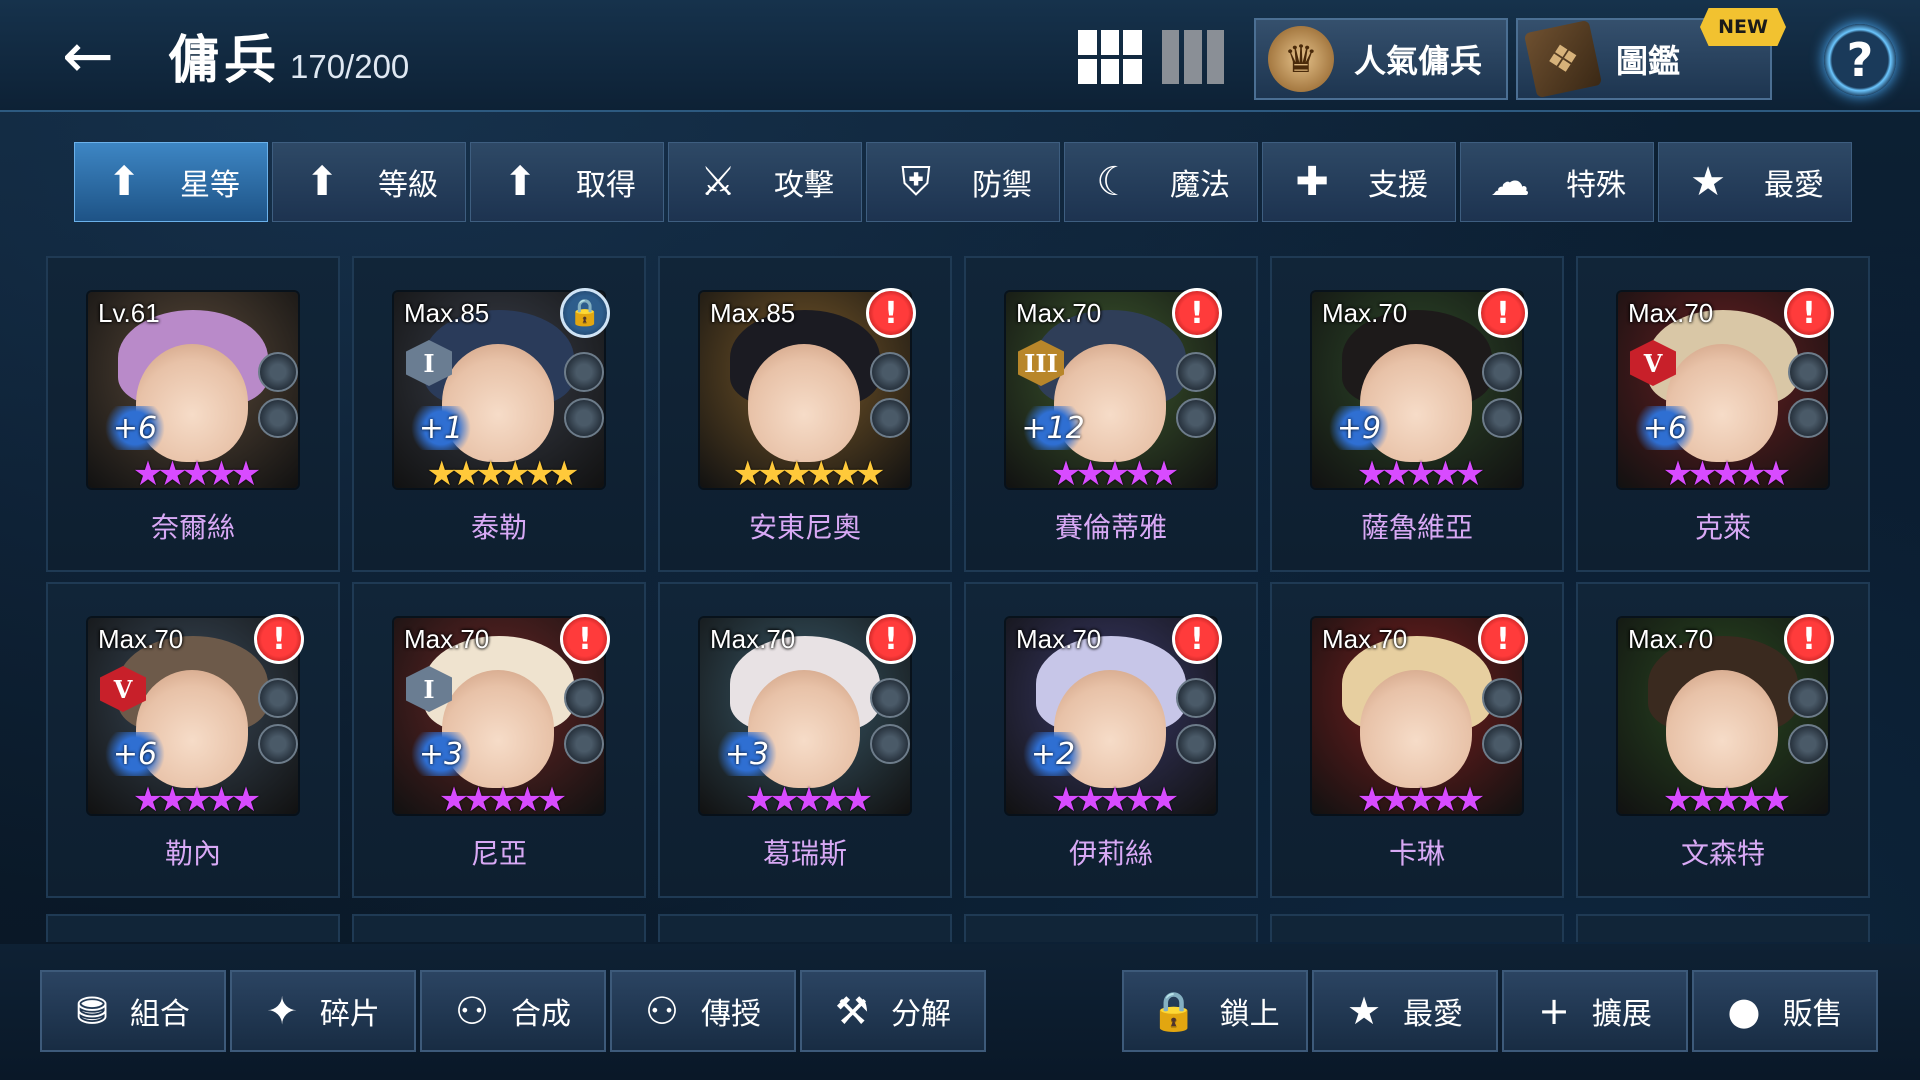 The width and height of the screenshot is (1920, 1080). What do you see at coordinates (224, 61) in the screenshot?
I see `page-title: 傭兵` at bounding box center [224, 61].